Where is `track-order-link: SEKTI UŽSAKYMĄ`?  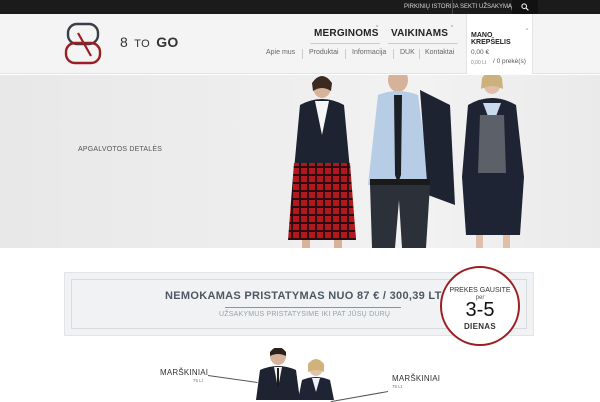 track-order-link: SEKTI UŽSAKYMĄ is located at coordinates (486, 7).